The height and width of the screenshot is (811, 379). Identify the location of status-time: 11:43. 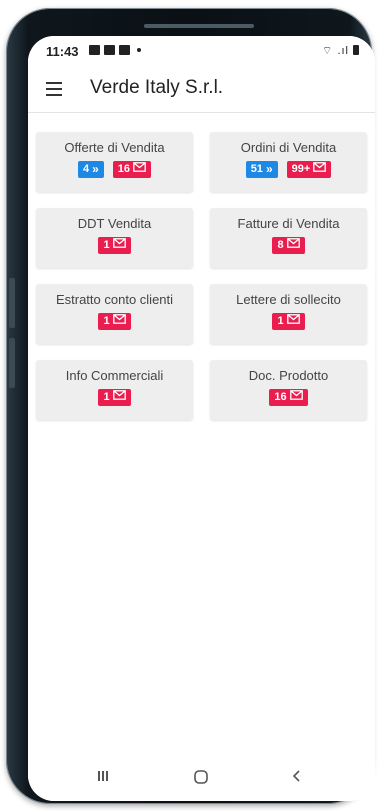
(62, 51).